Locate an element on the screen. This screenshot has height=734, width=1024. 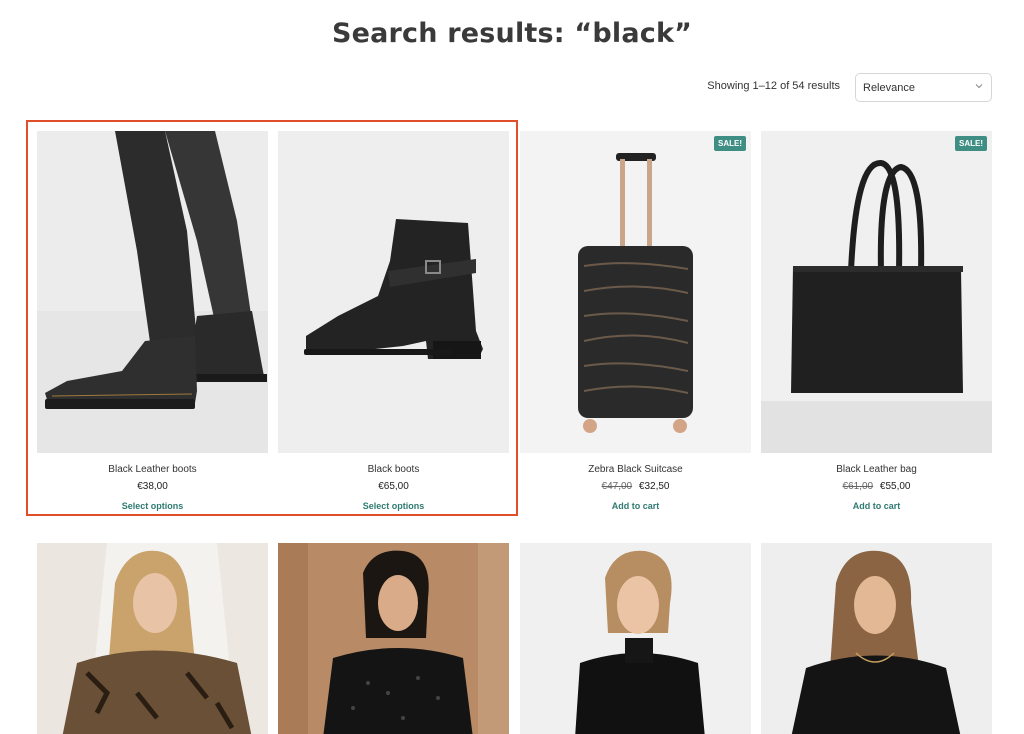
product-price: €47,00 €32,50 is located at coordinates (635, 487).